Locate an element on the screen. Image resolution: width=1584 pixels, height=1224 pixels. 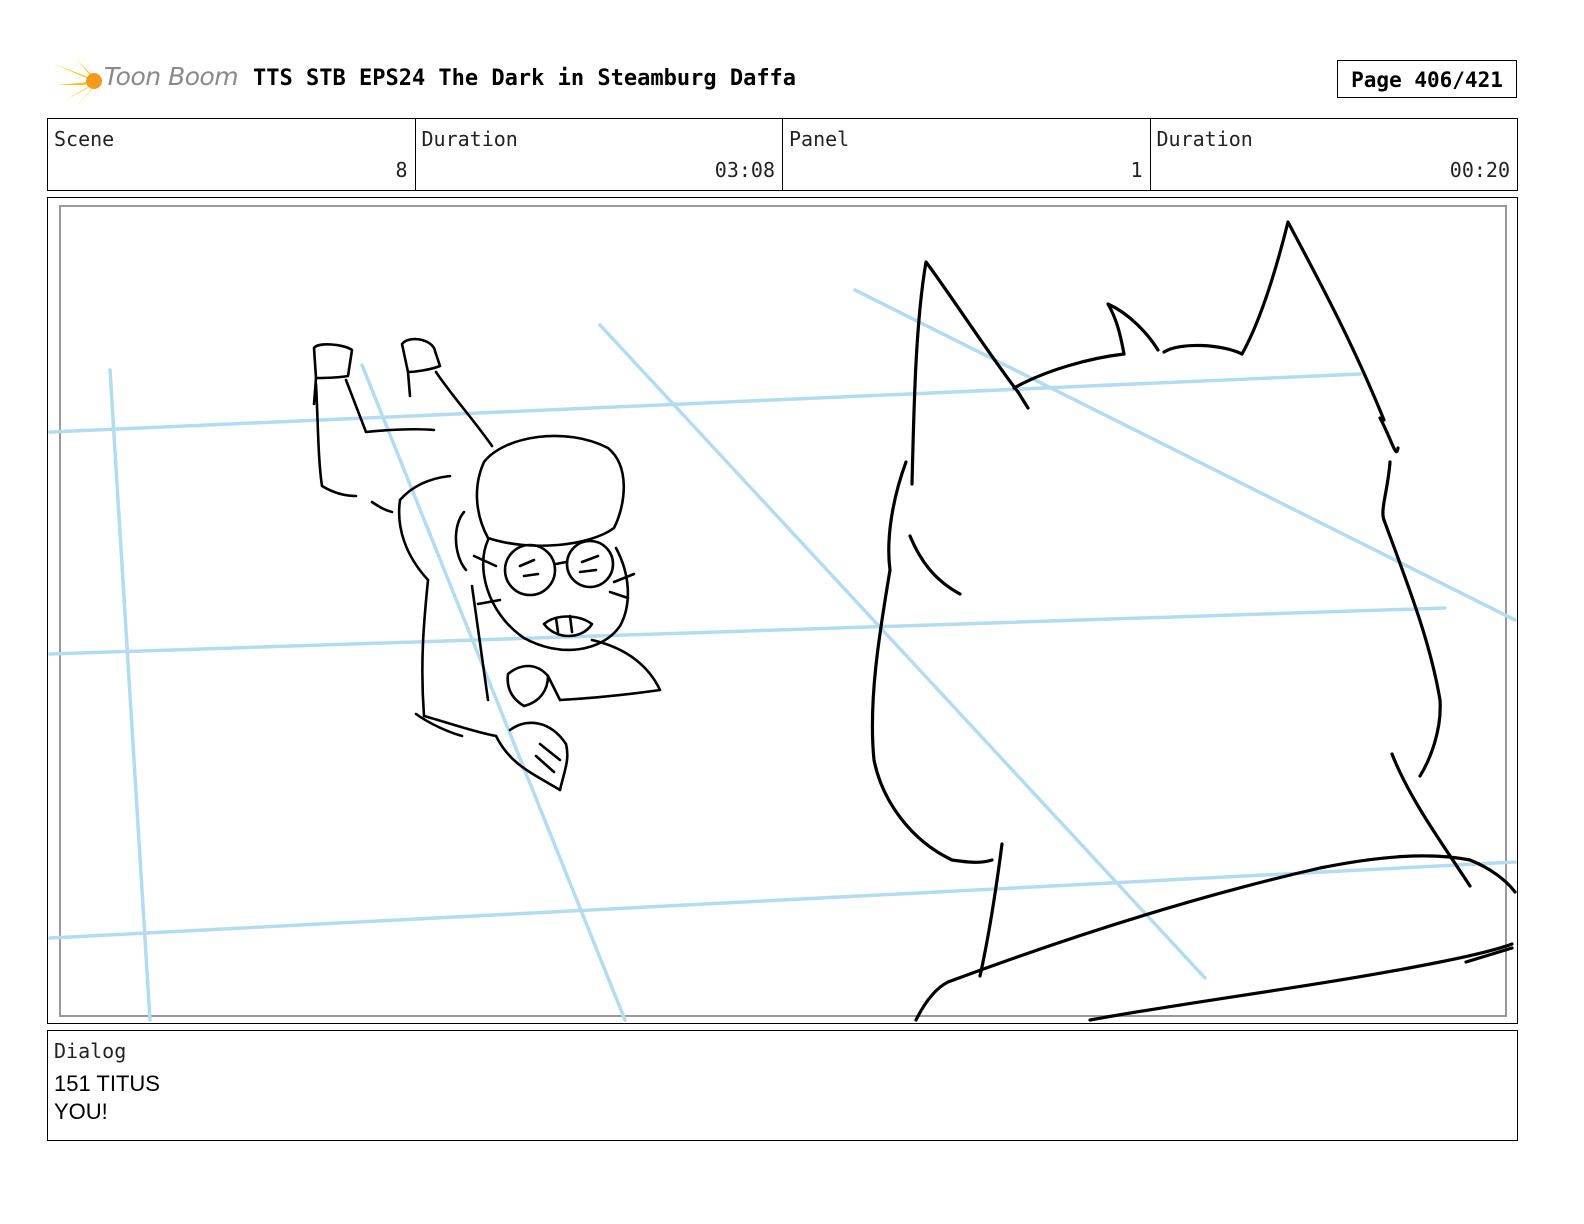
dialog-line-speaker: 151 TITUS is located at coordinates (107, 1083).